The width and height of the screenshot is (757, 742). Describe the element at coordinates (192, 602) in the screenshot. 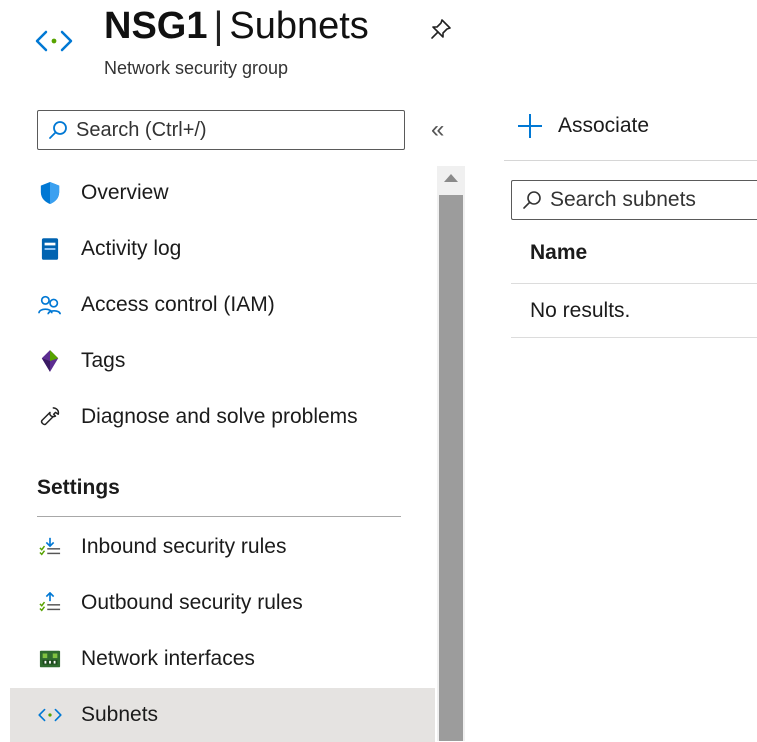

I see `sidebar-item-label: Outbound security rules` at that location.